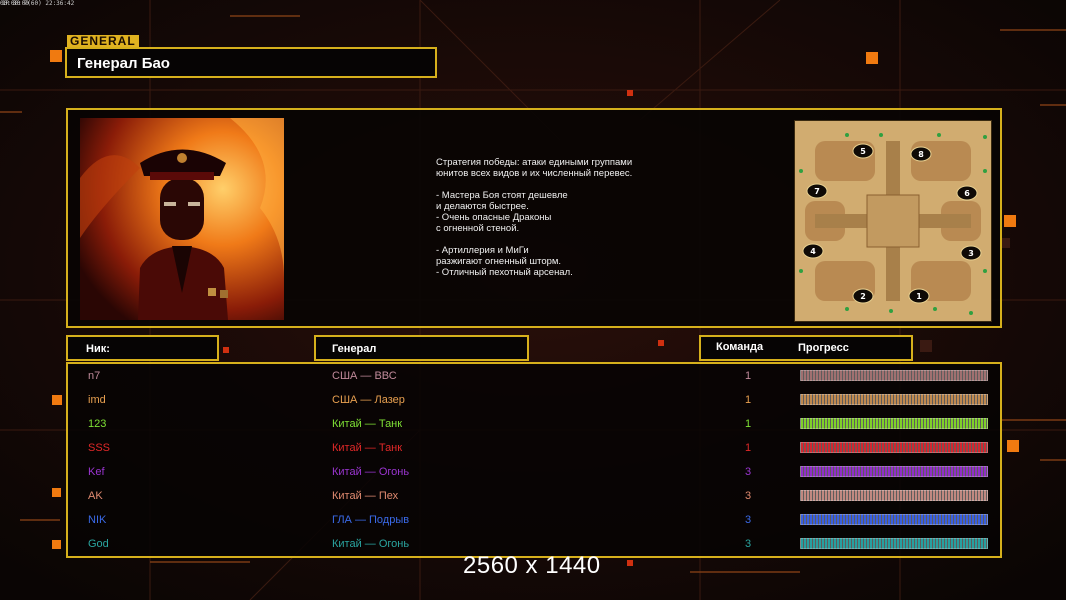  I want to click on strategy-line: - Мастера Боя стоят дешевле, so click(502, 195).